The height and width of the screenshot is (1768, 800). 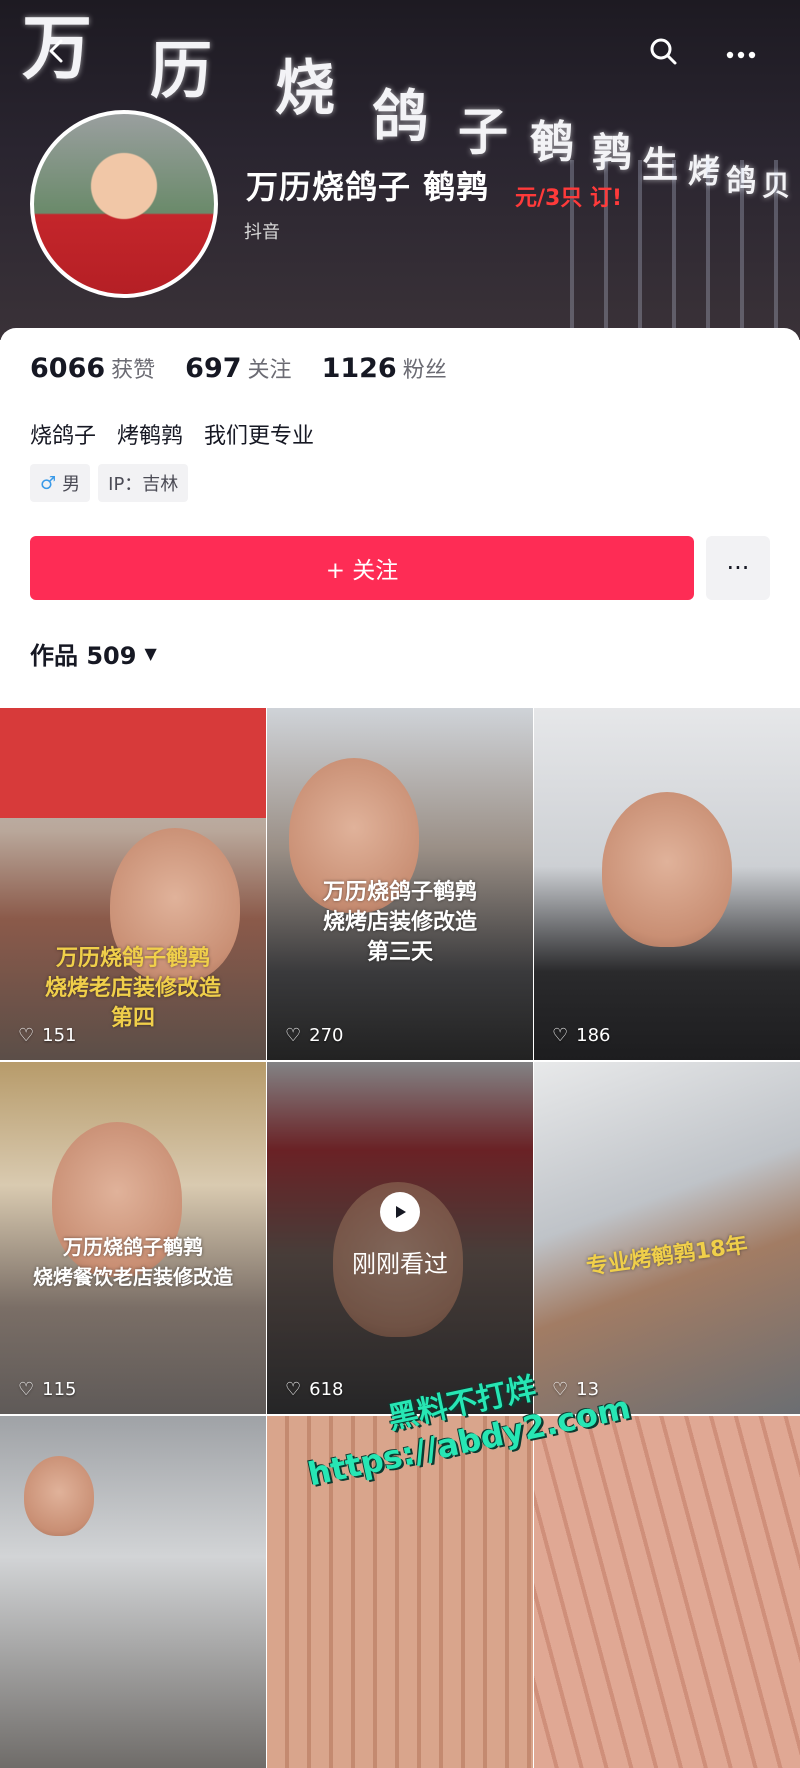 What do you see at coordinates (71, 484) in the screenshot?
I see `gender-label: 男` at bounding box center [71, 484].